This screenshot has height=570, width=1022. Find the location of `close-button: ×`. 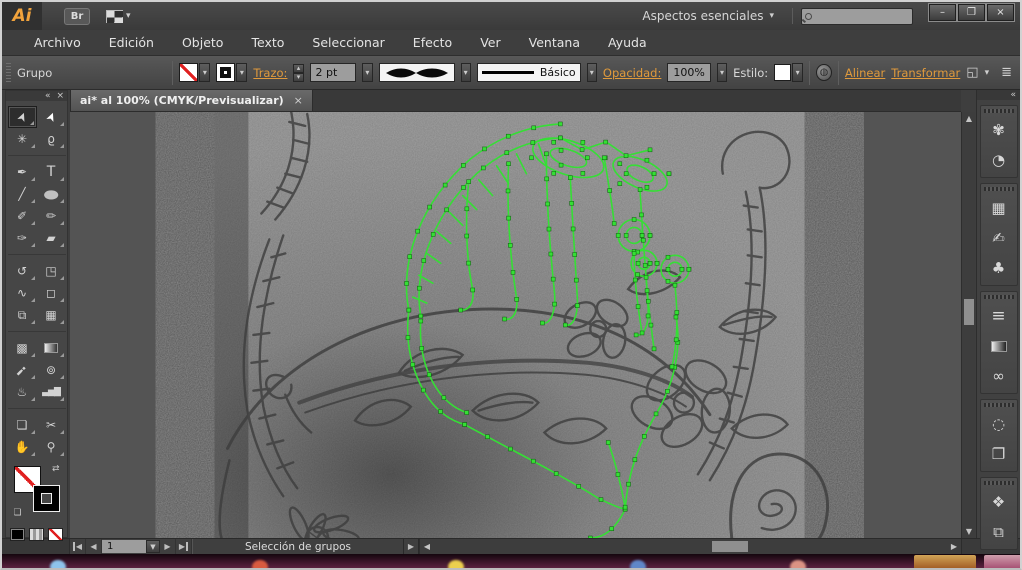

close-button: × is located at coordinates (1000, 12).